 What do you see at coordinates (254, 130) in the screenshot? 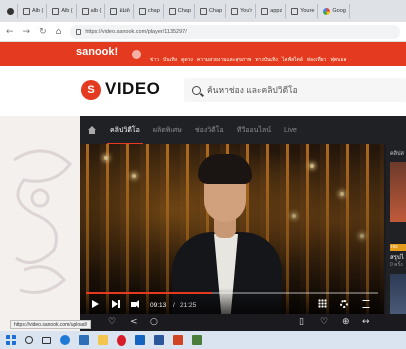
I see `tab-tv-online: ทีวีออนไลน์` at bounding box center [254, 130].